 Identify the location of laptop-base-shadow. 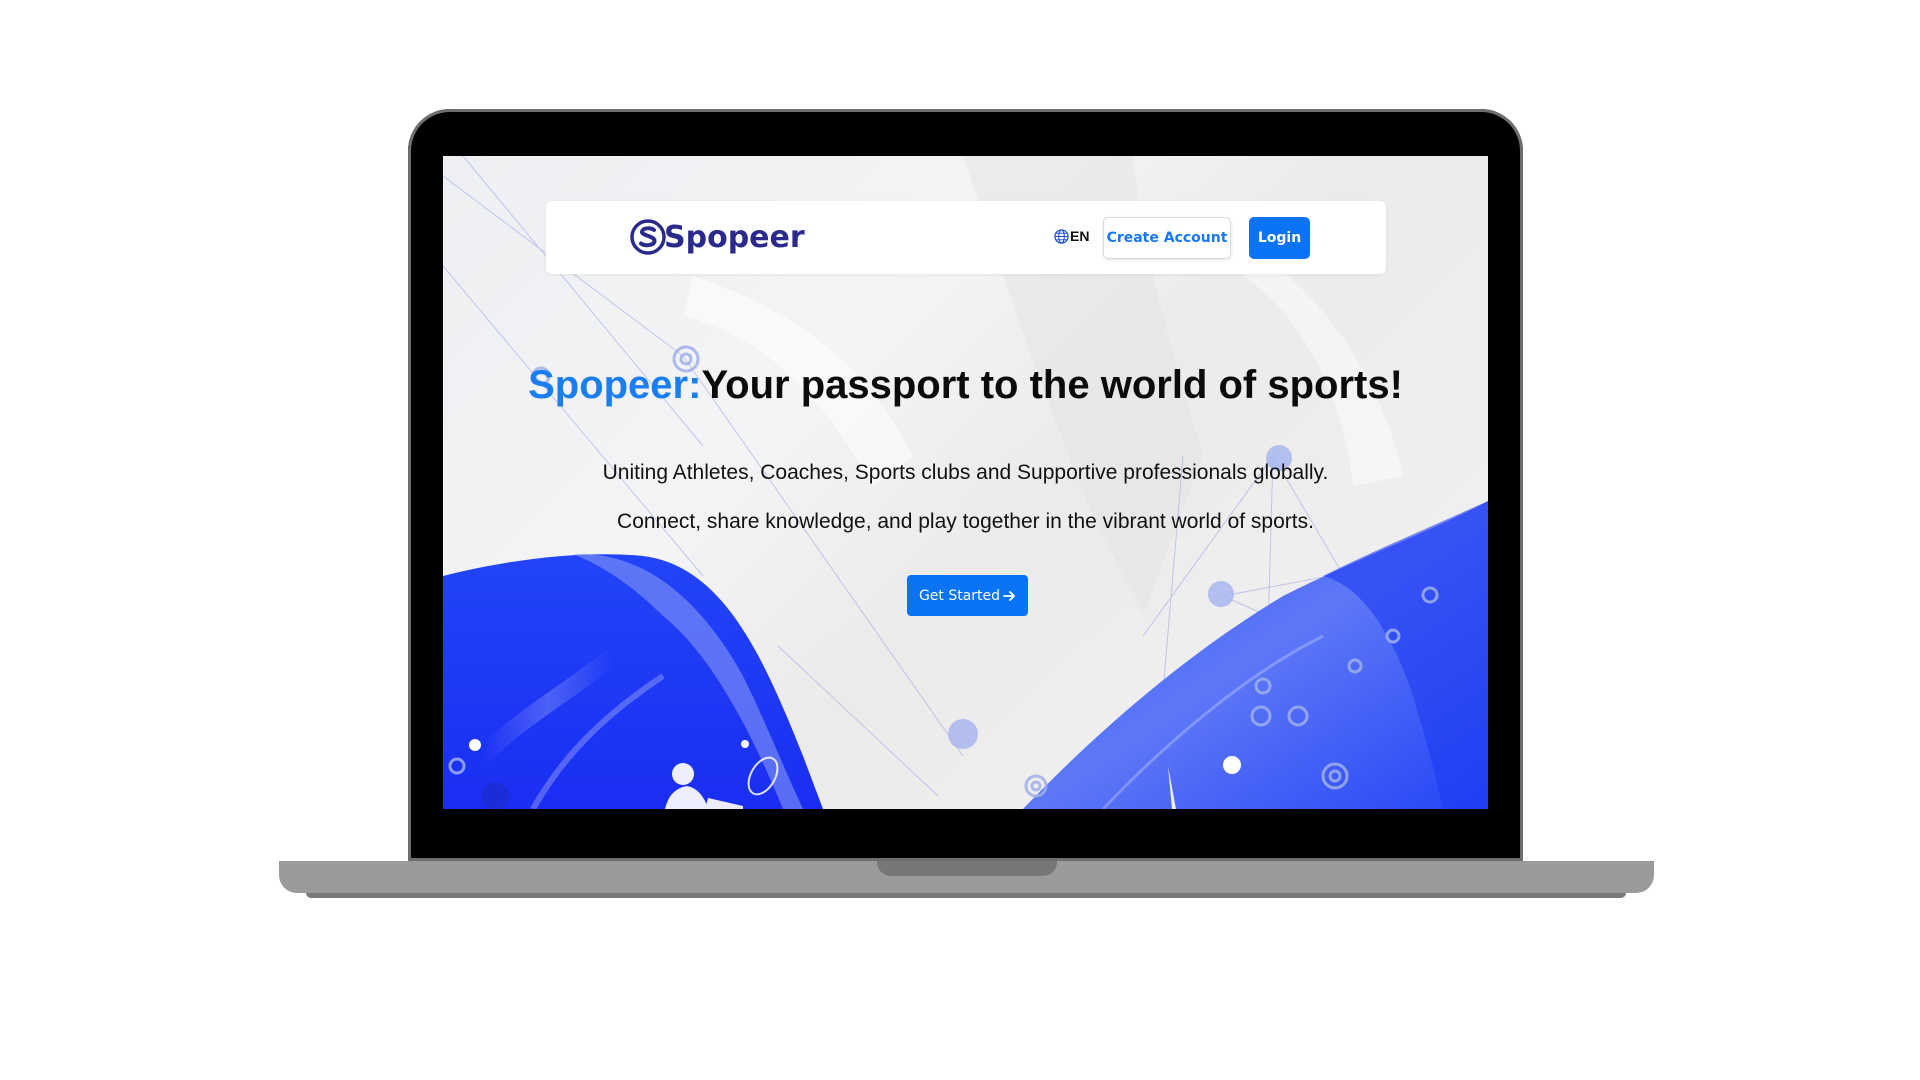
(966, 895).